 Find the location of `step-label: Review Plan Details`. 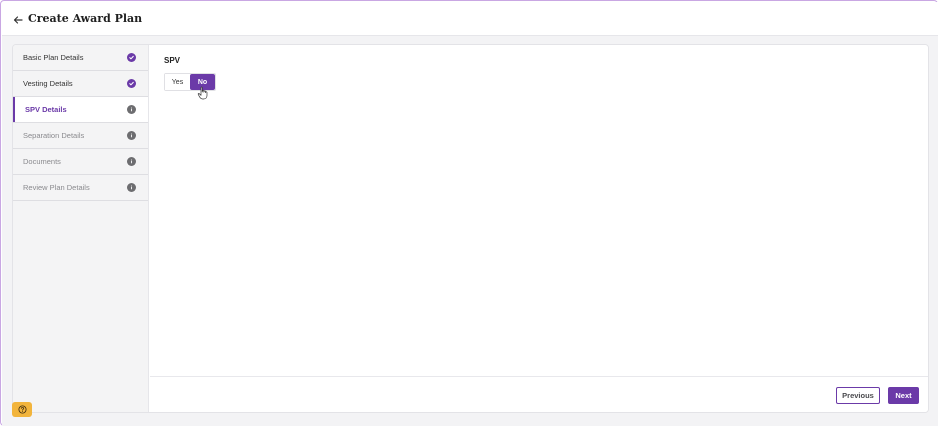

step-label: Review Plan Details is located at coordinates (56, 187).